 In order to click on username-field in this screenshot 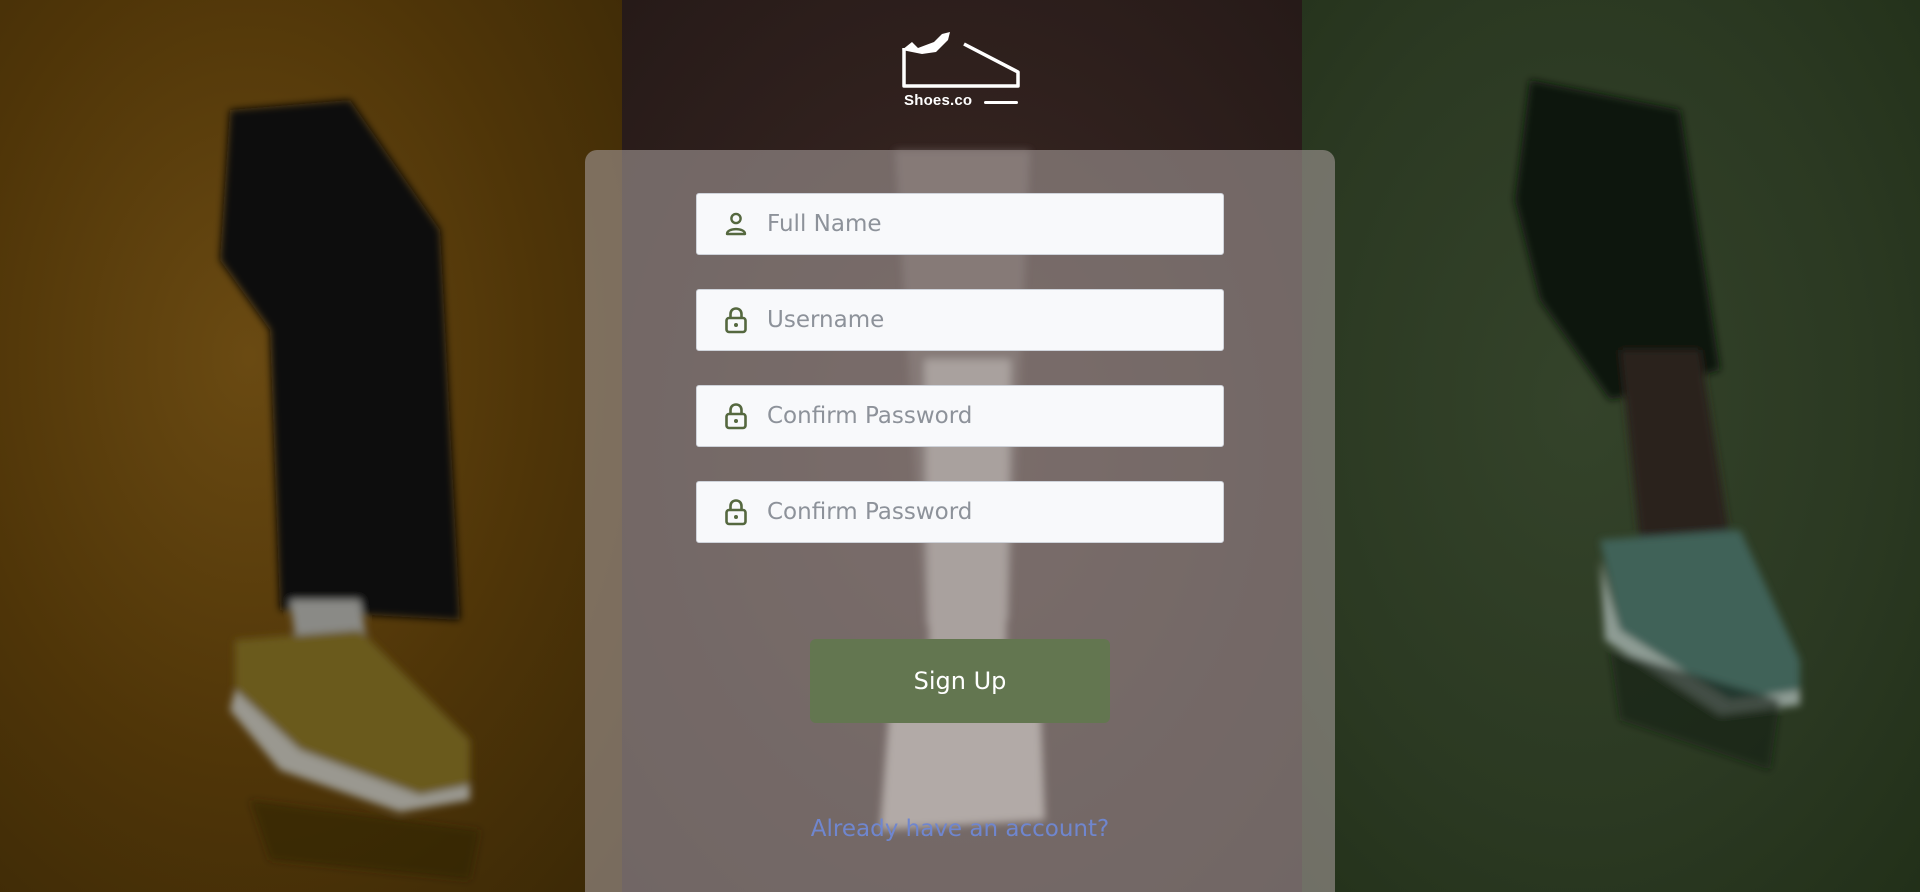, I will do `click(960, 320)`.